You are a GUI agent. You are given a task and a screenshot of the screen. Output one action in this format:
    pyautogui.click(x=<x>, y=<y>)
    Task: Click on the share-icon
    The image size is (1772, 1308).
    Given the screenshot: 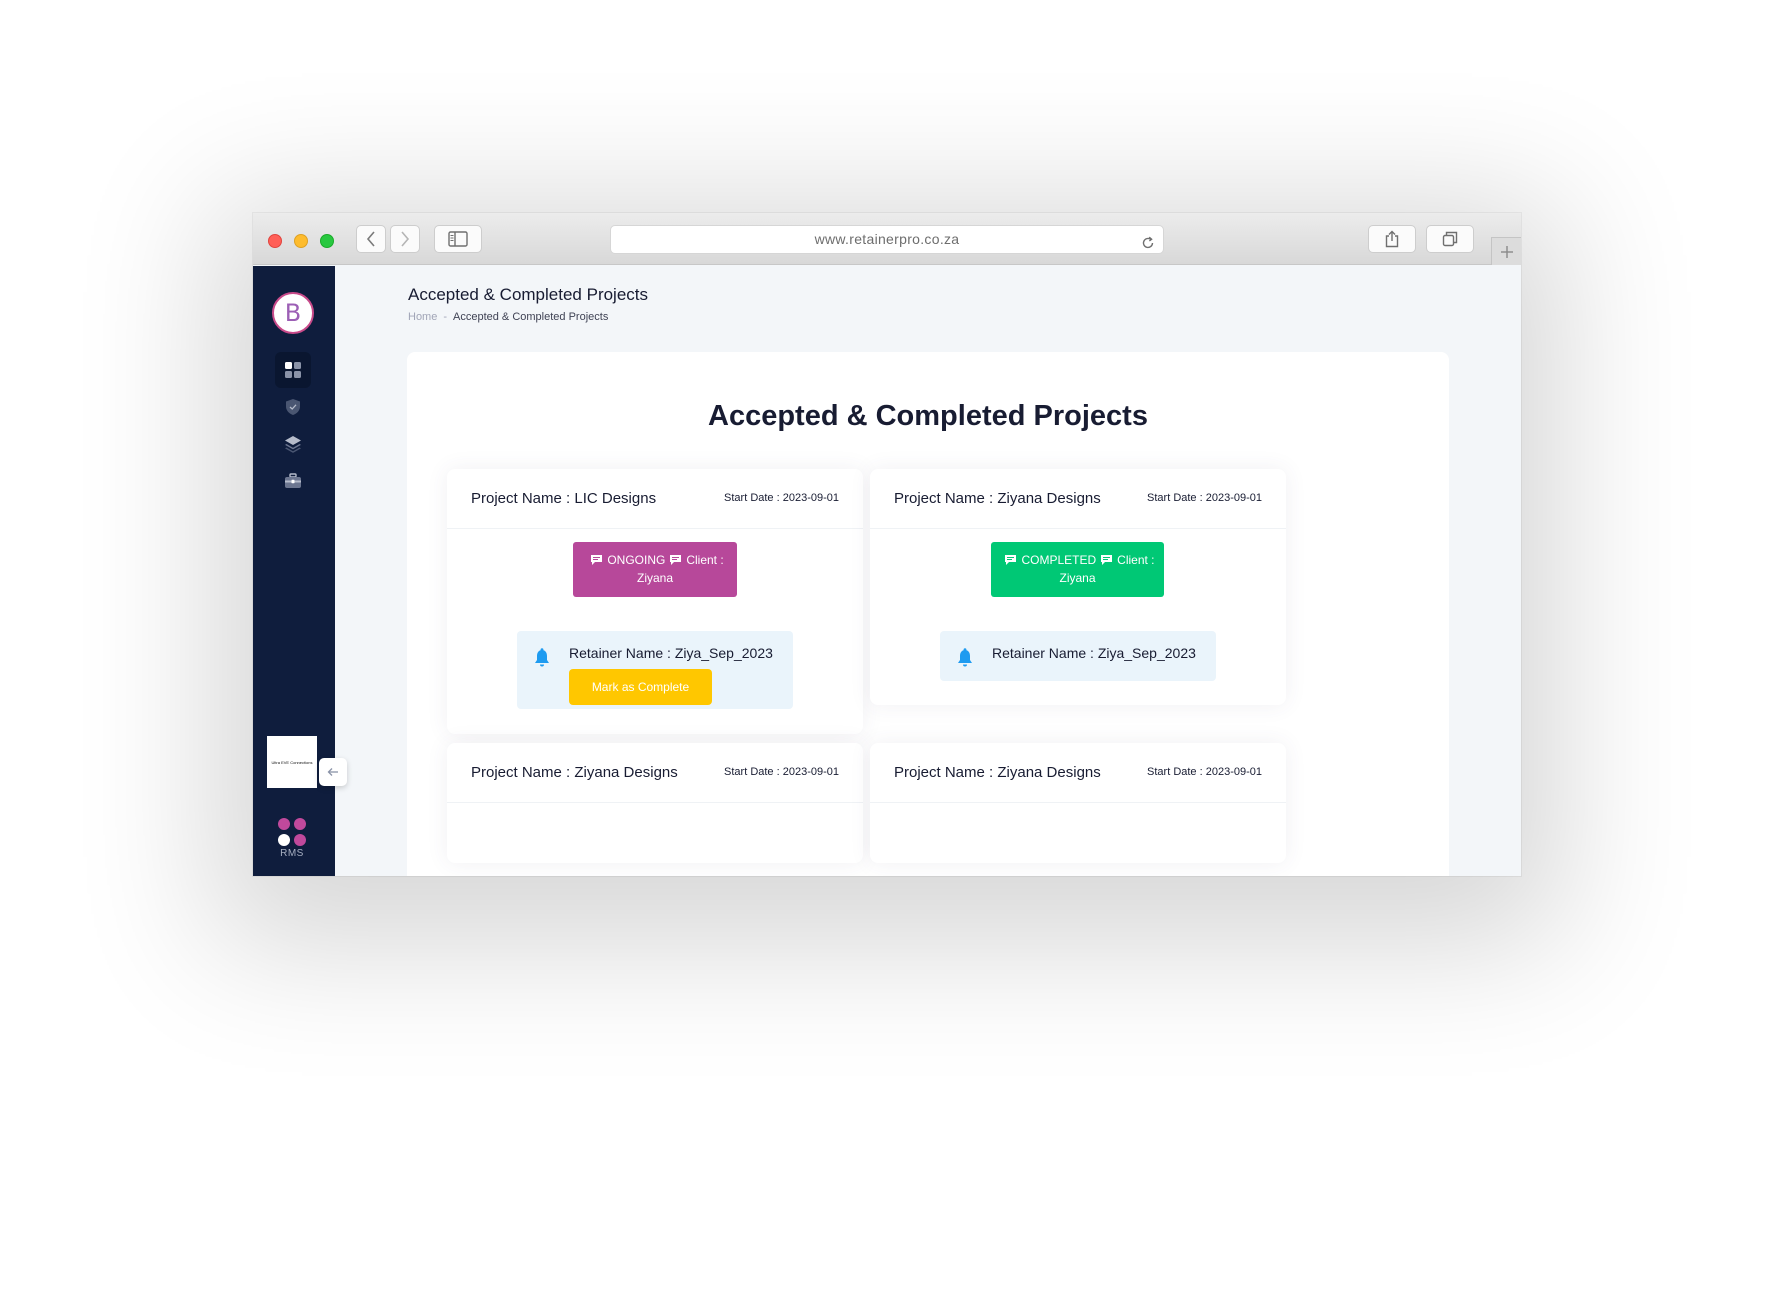 What is the action you would take?
    pyautogui.click(x=1392, y=239)
    